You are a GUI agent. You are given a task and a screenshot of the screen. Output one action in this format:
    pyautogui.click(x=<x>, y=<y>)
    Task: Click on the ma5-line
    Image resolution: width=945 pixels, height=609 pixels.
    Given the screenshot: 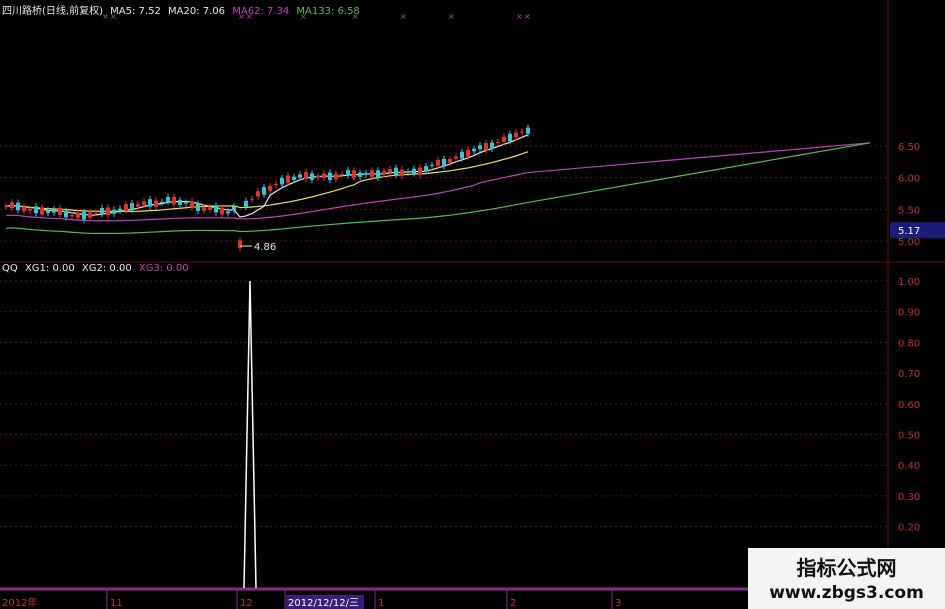 What is the action you would take?
    pyautogui.click(x=267, y=176)
    